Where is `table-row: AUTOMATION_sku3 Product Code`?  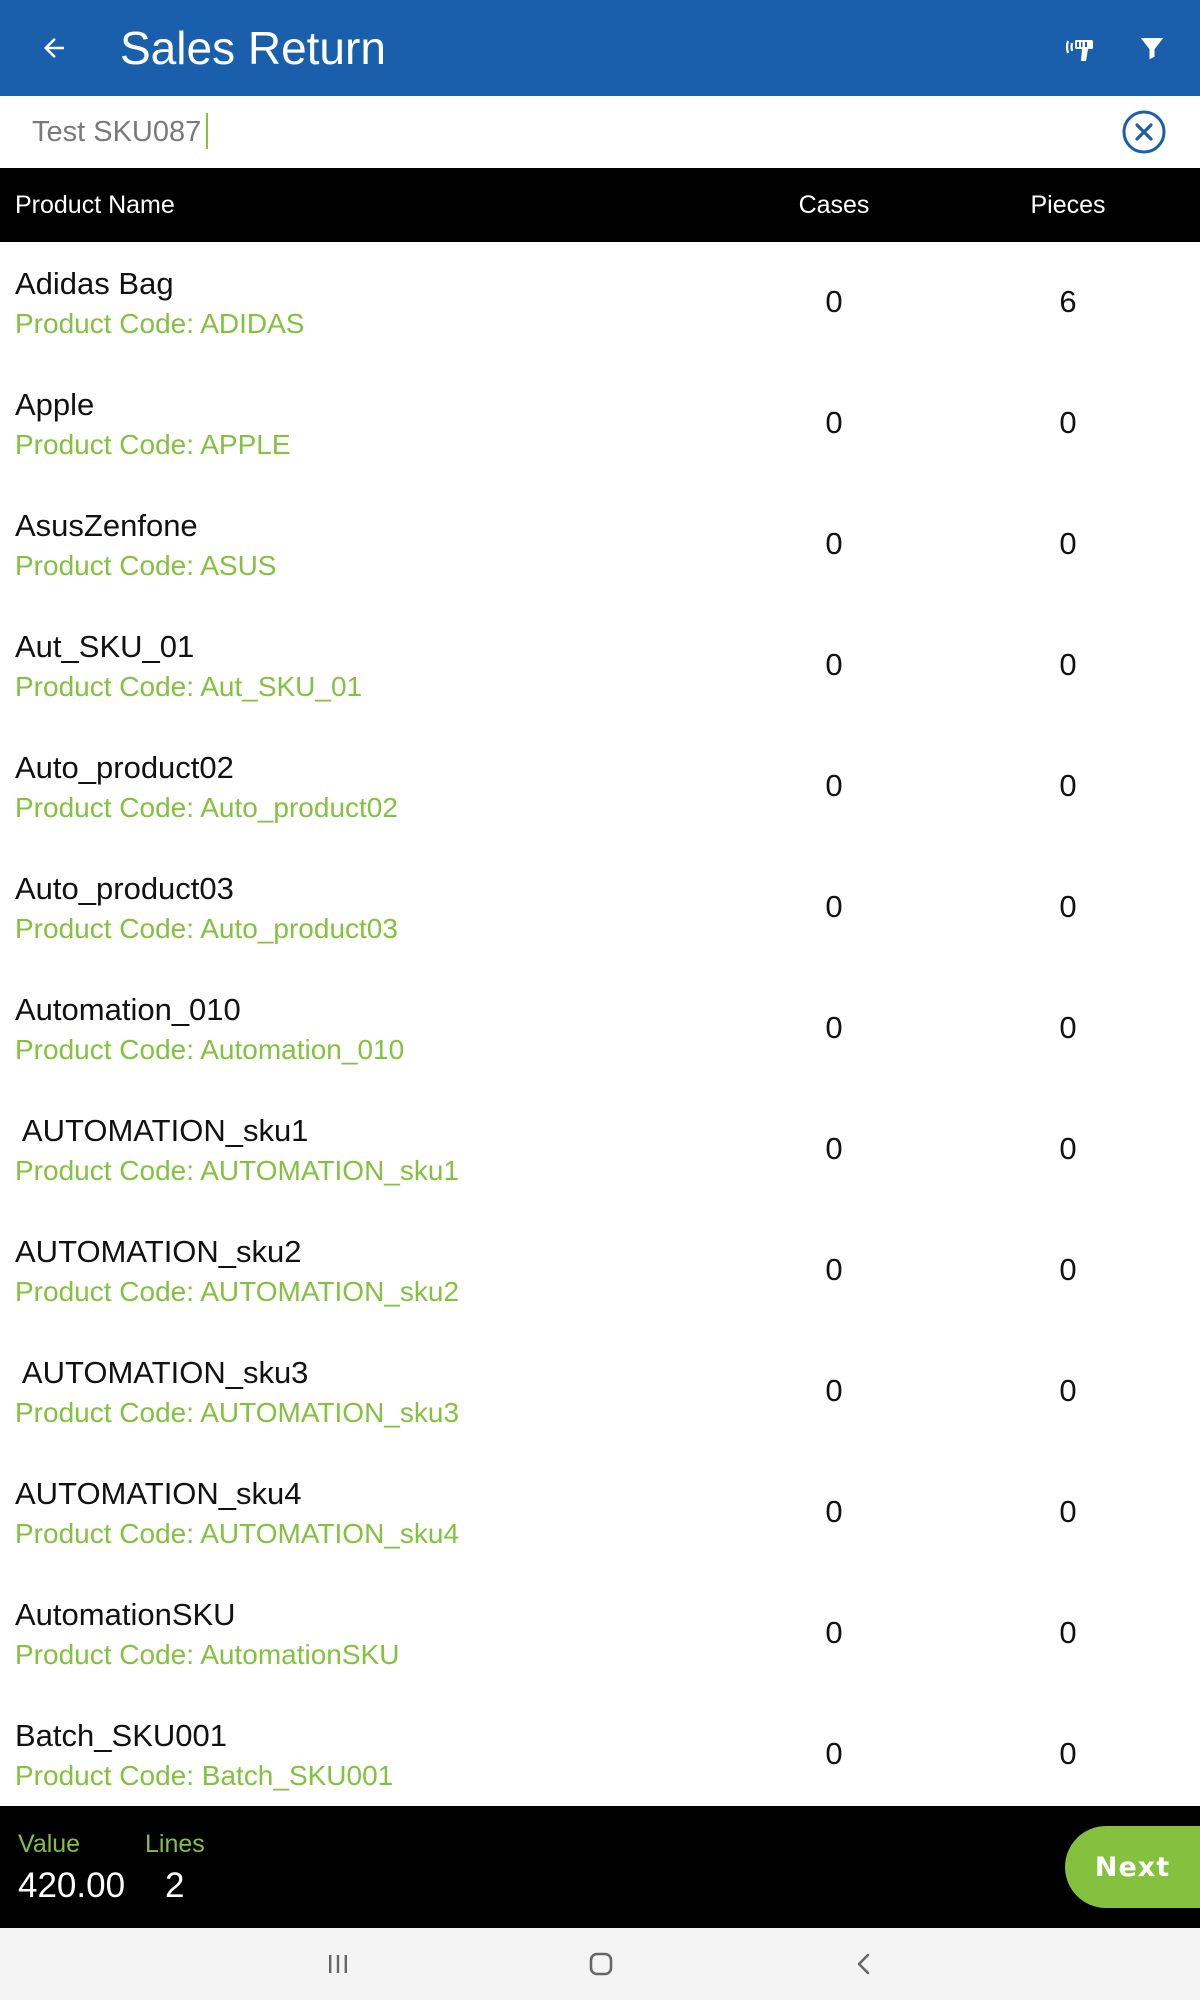
table-row: AUTOMATION_sku3 Product Code is located at coordinates (600, 1391).